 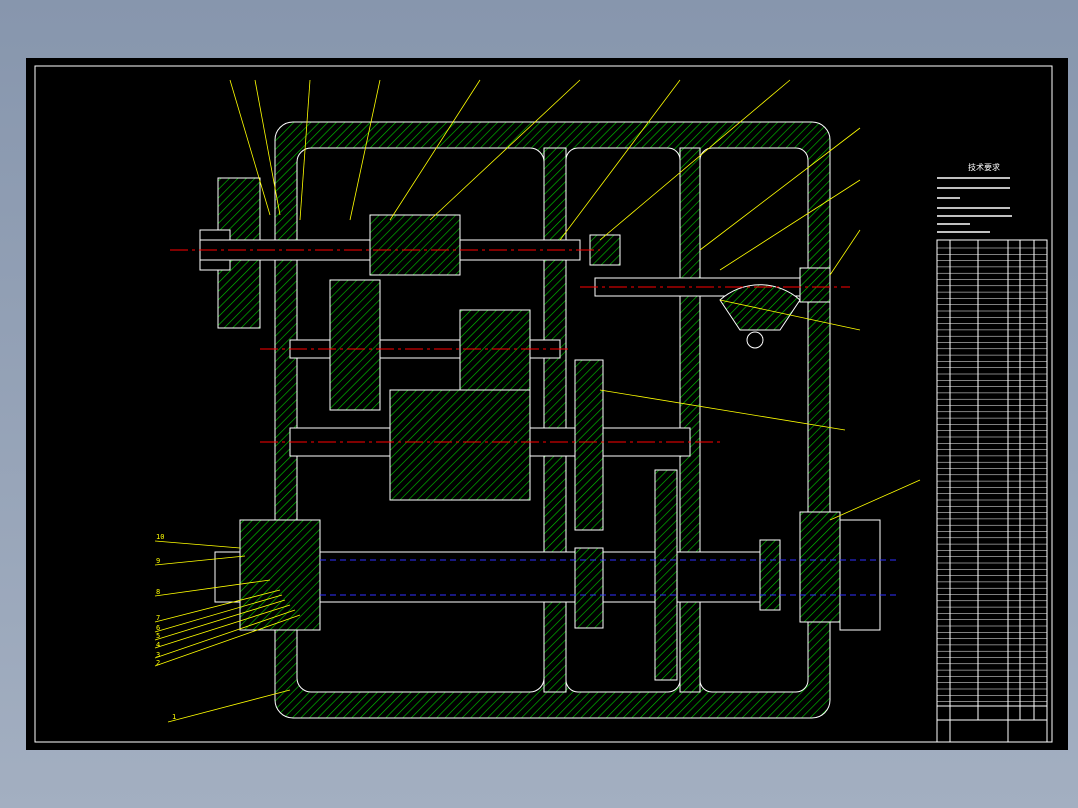 I want to click on balloon-5: 5, so click(x=158, y=636).